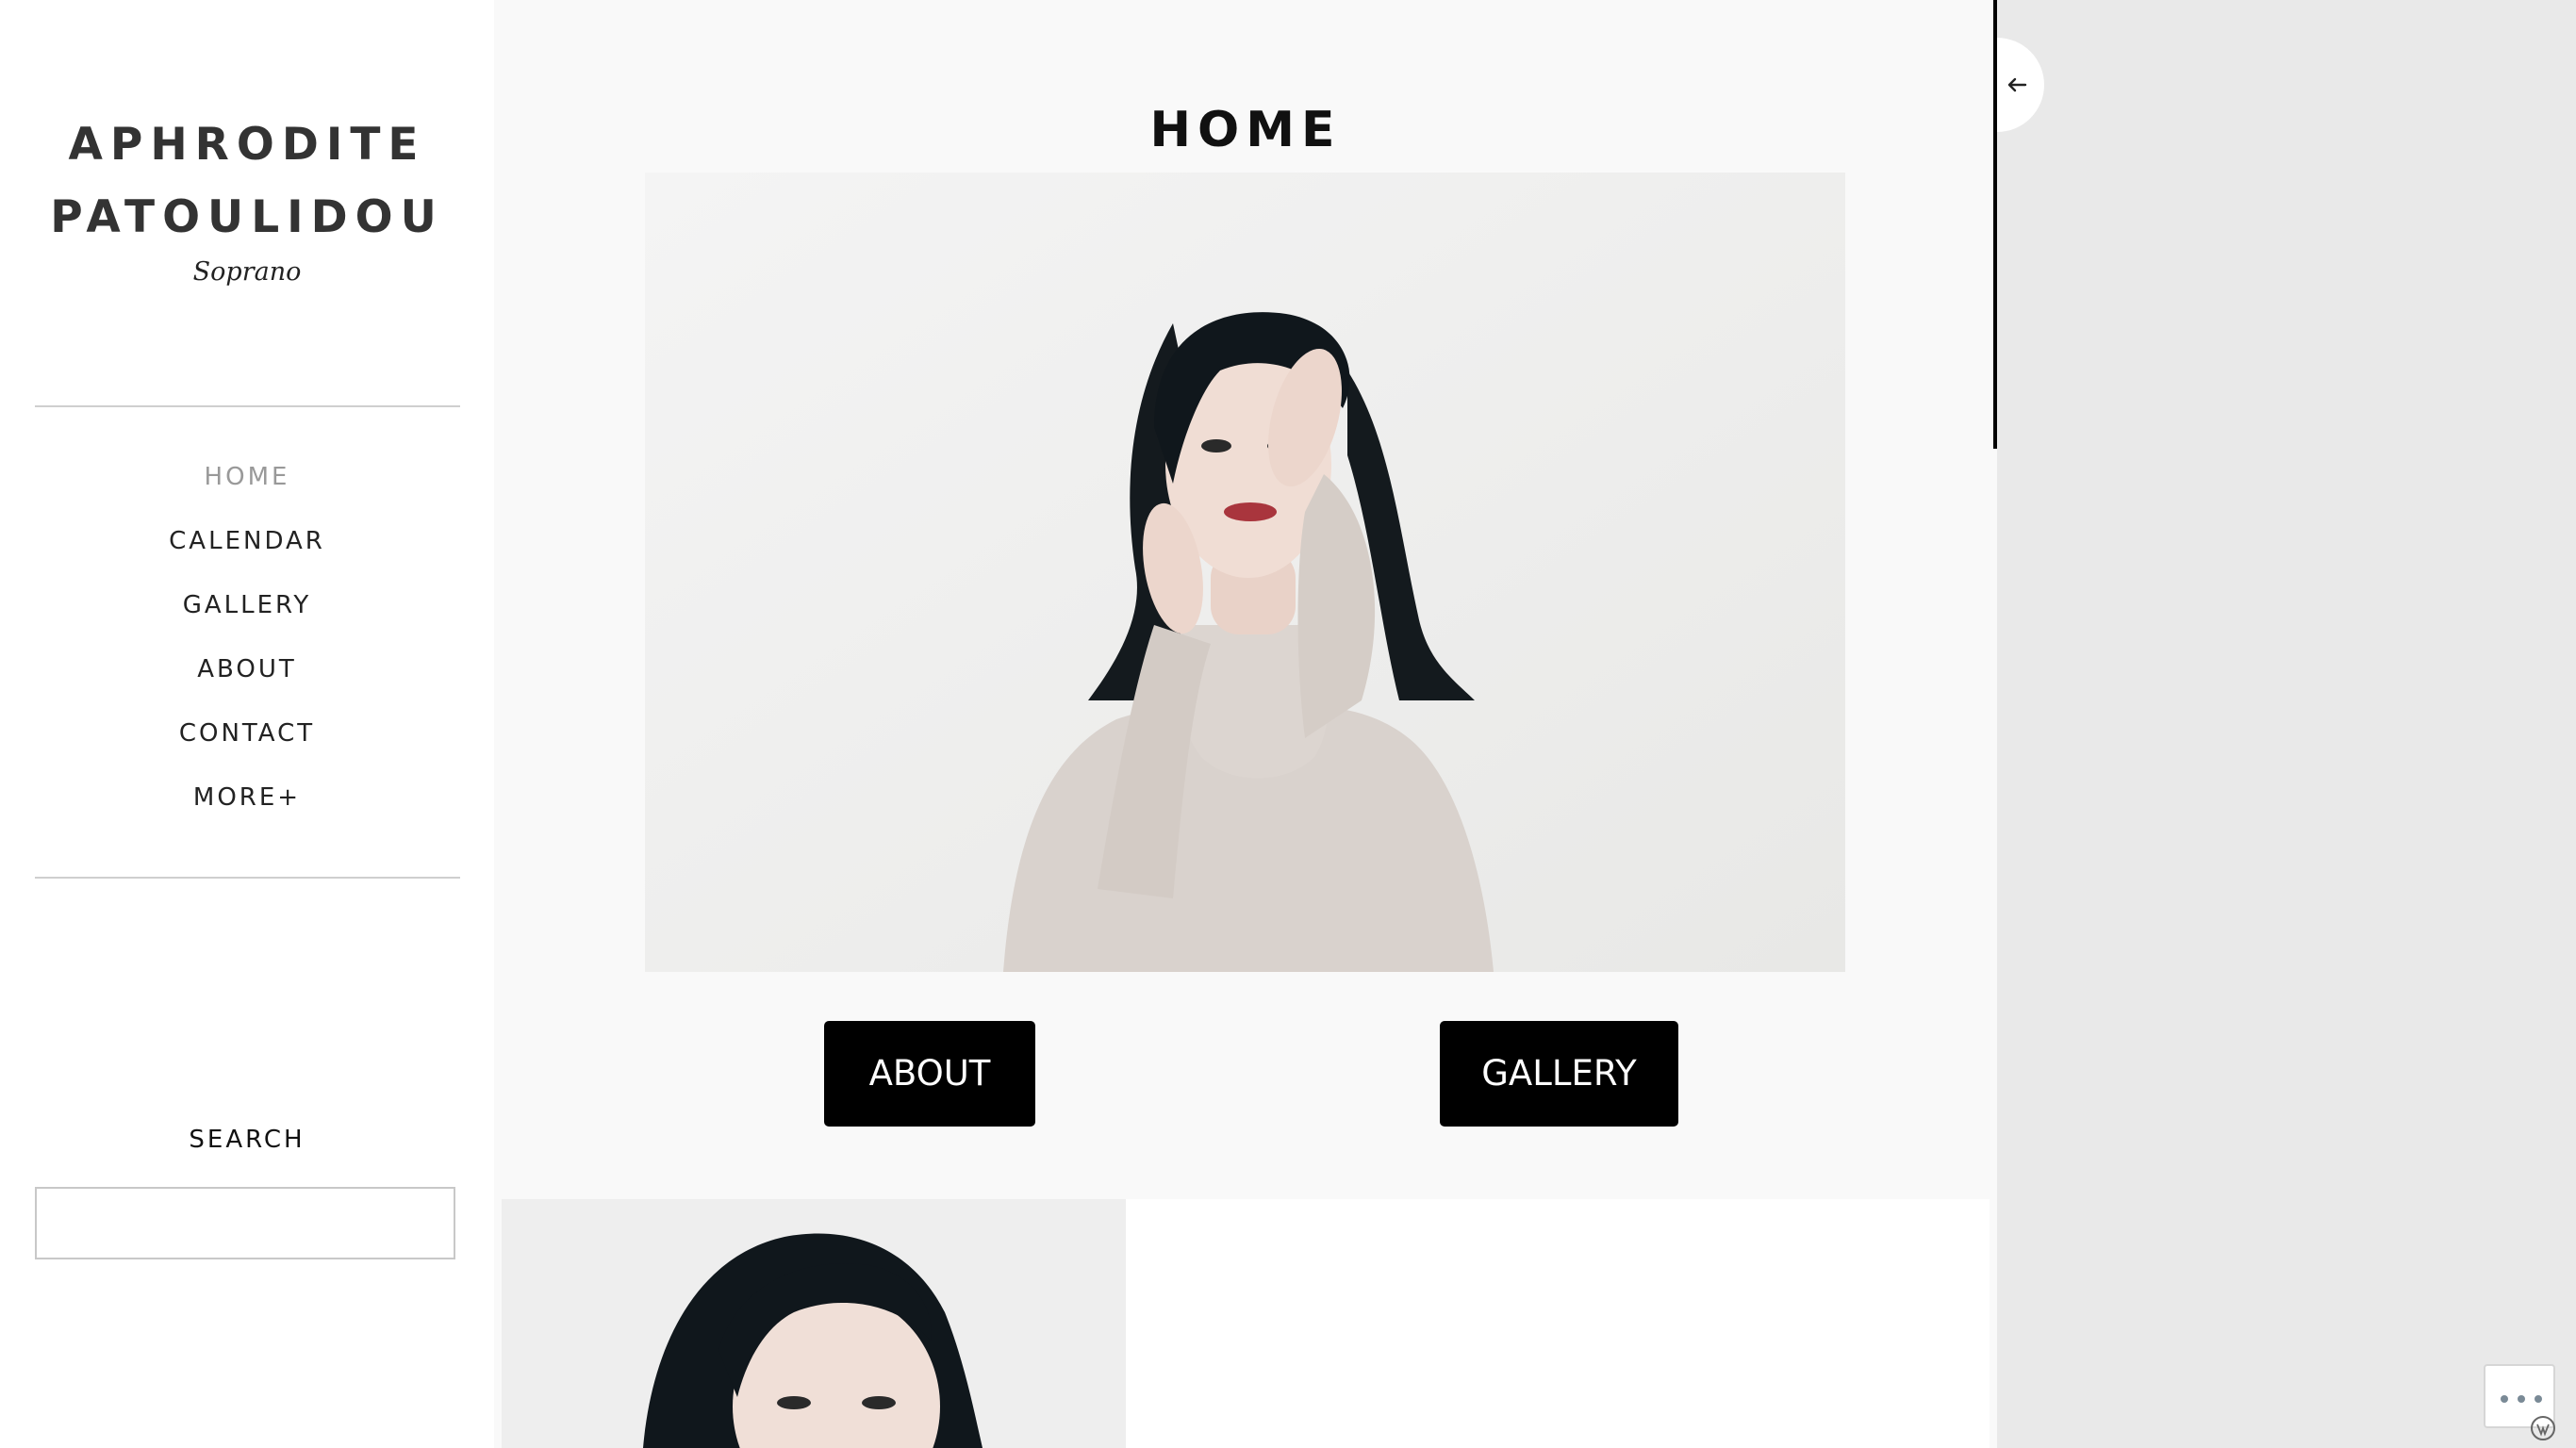 This screenshot has width=2576, height=1448. Describe the element at coordinates (2543, 1428) in the screenshot. I see `wordpress-icon` at that location.